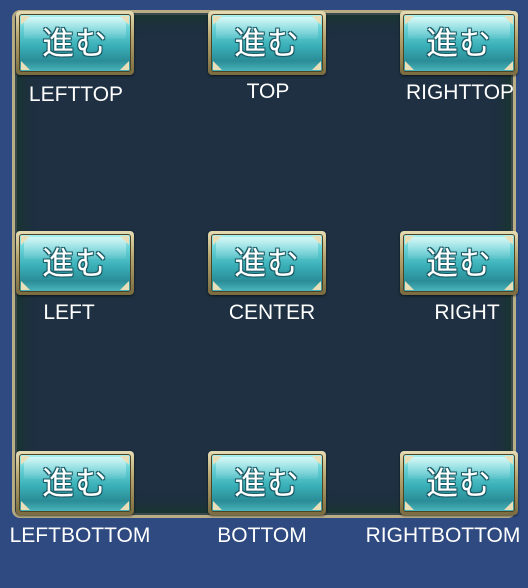 Image resolution: width=528 pixels, height=588 pixels. Describe the element at coordinates (80, 535) in the screenshot. I see `position-caption-leftbottom: LEFTBOTTOM` at that location.